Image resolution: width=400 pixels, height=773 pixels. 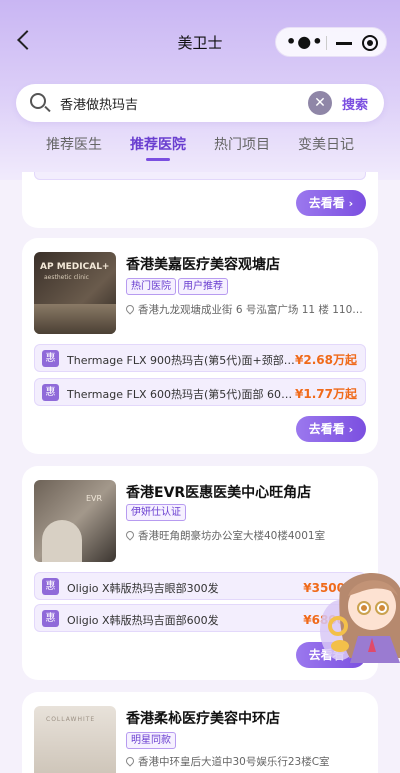 I want to click on product-item: 惠 Oligio X韩版热玛吉面部600发 ¥6800起, so click(x=200, y=618).